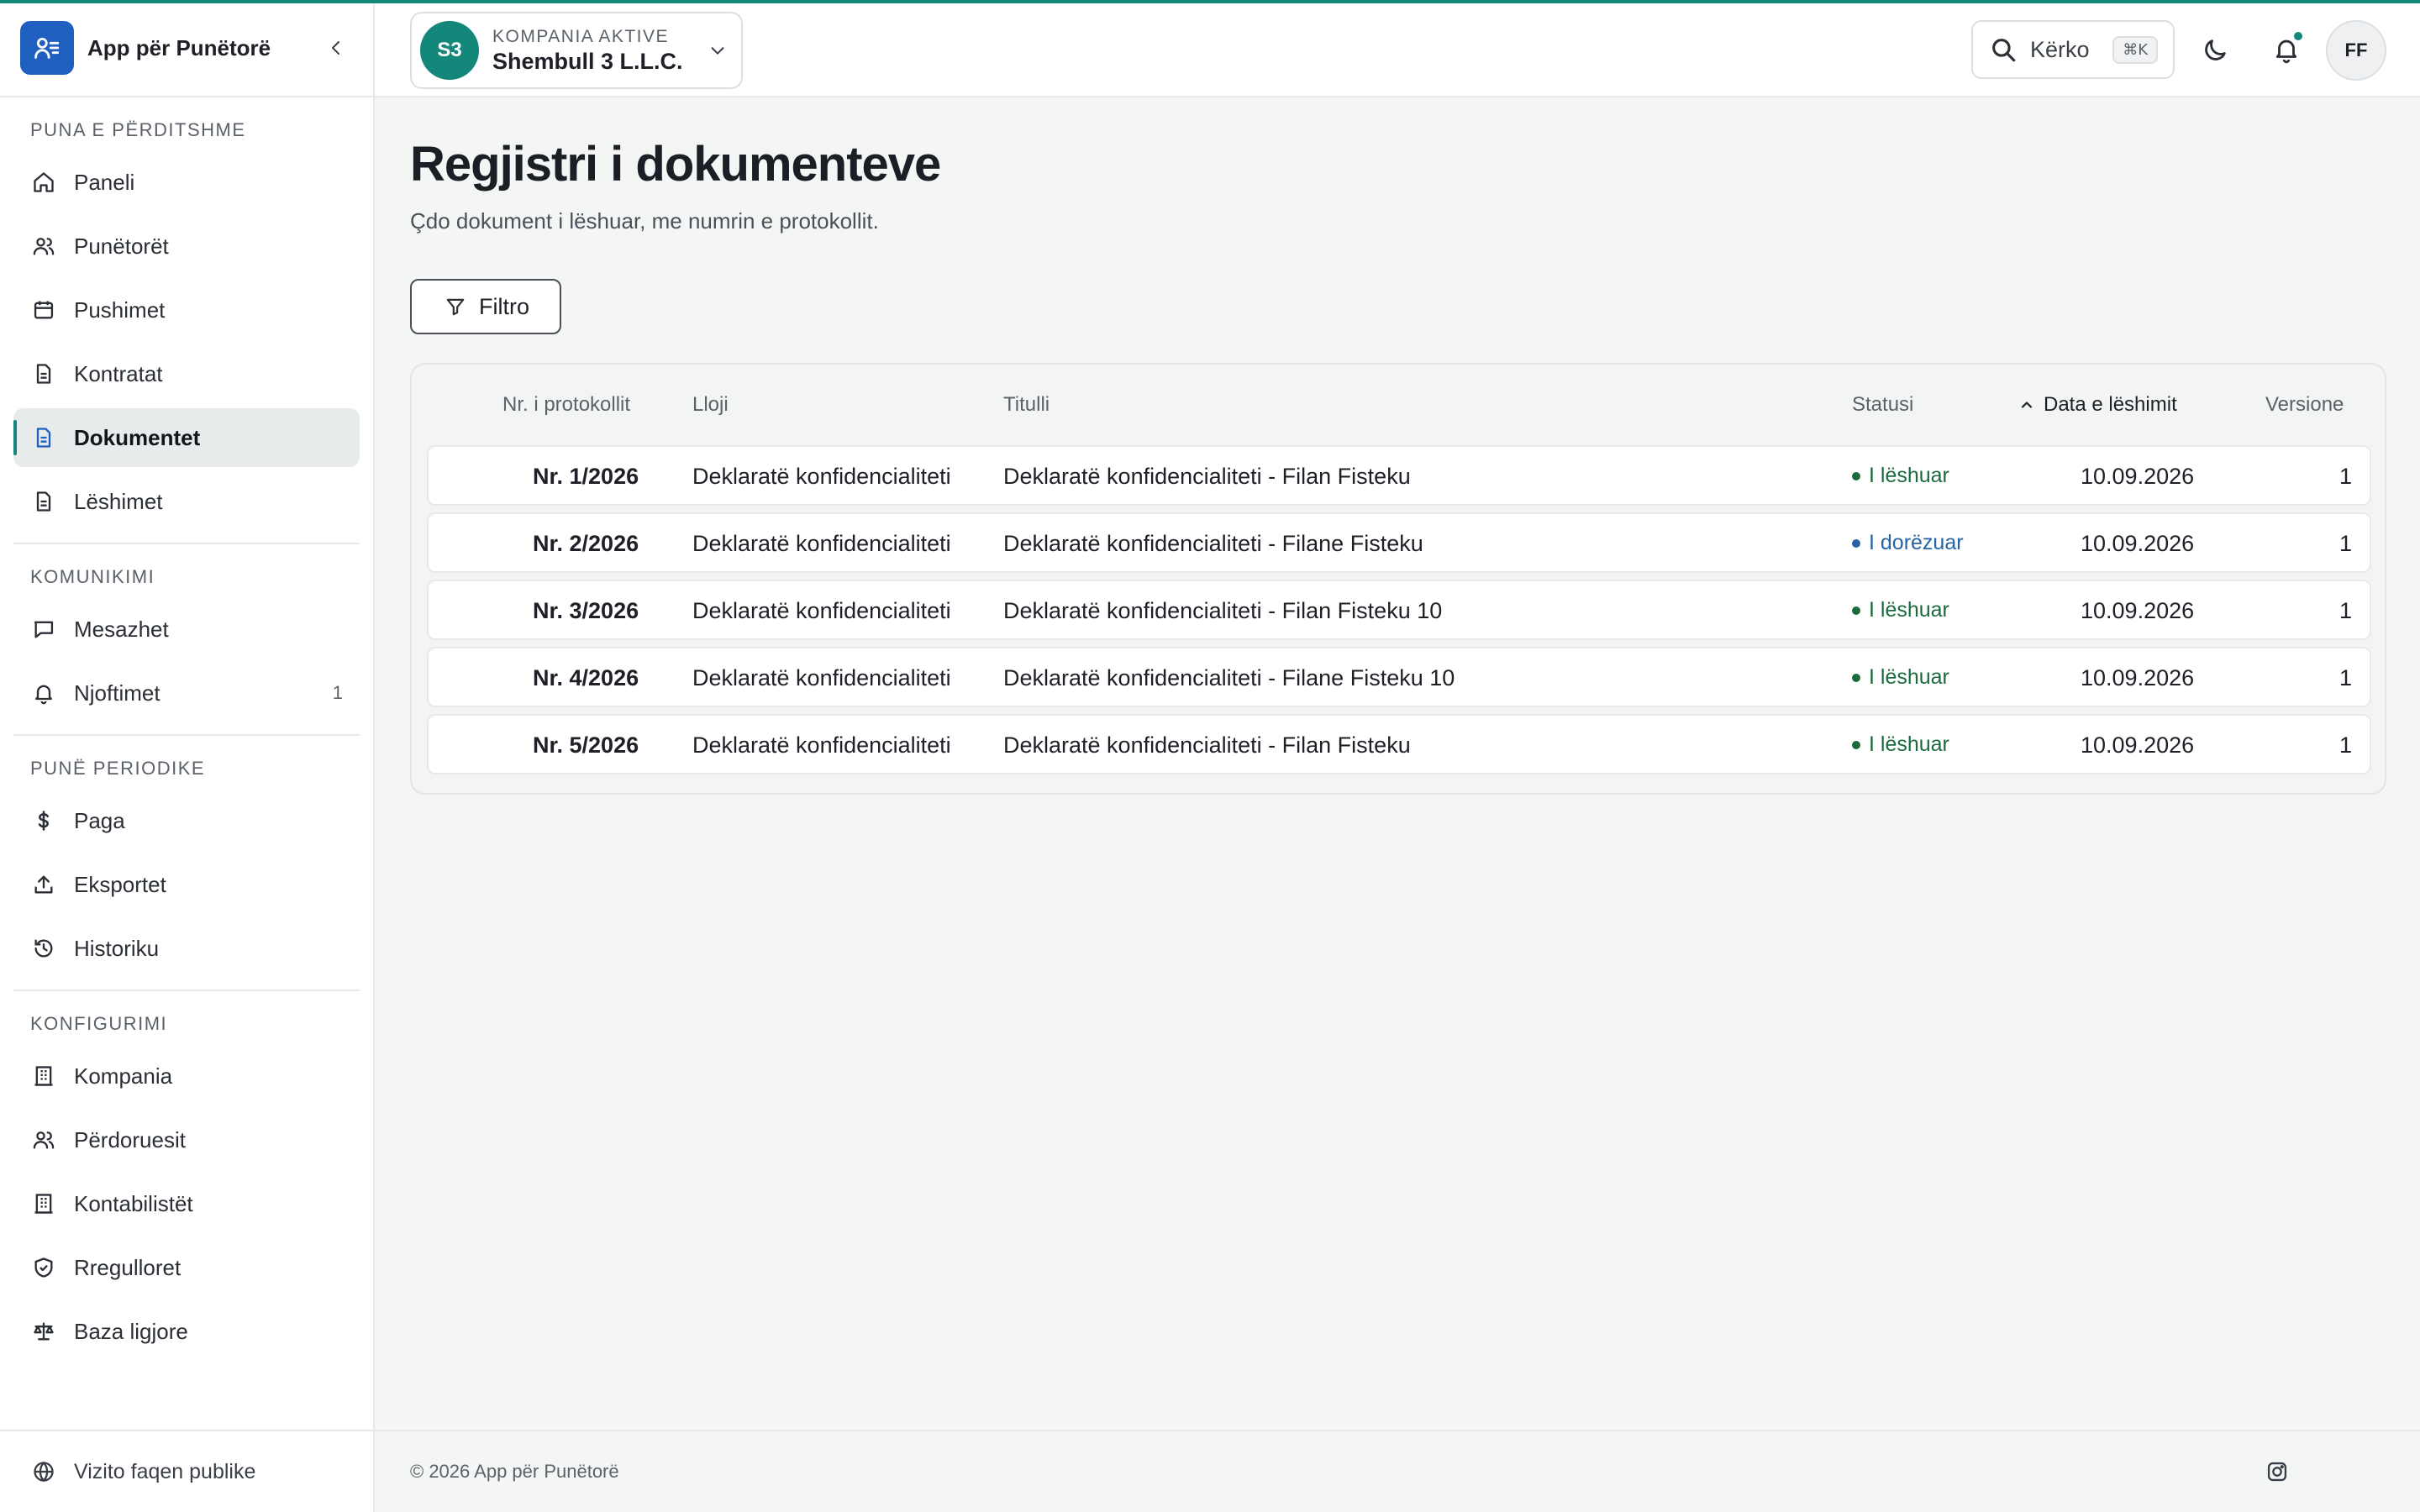  Describe the element at coordinates (47, 48) in the screenshot. I see `app-logo-icon` at that location.